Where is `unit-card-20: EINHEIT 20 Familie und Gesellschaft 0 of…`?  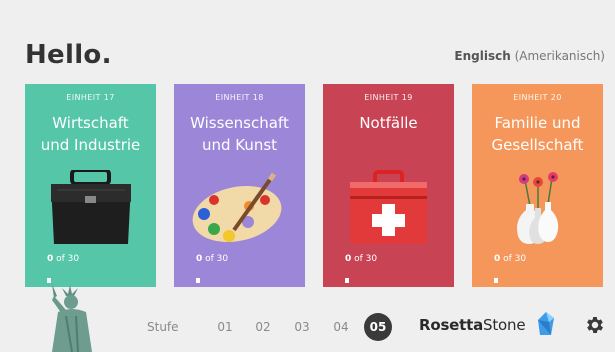 unit-card-20: EINHEIT 20 Familie und Gesellschaft 0 of… is located at coordinates (537, 185).